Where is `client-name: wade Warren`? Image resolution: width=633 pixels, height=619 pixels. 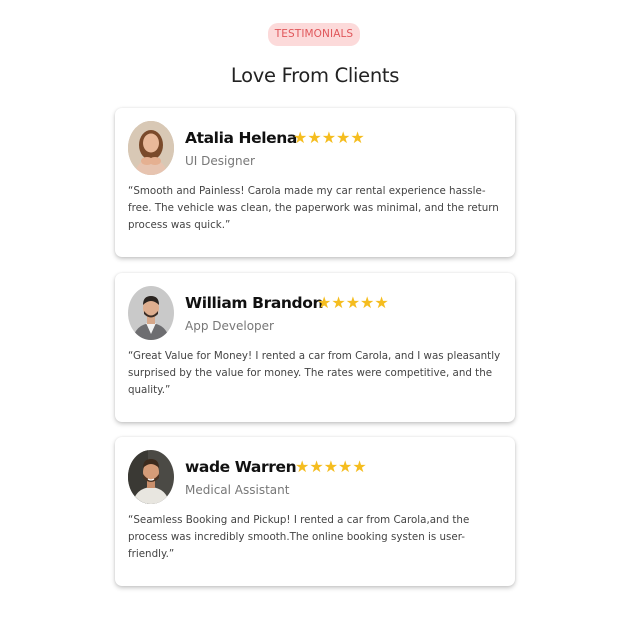 client-name: wade Warren is located at coordinates (241, 467).